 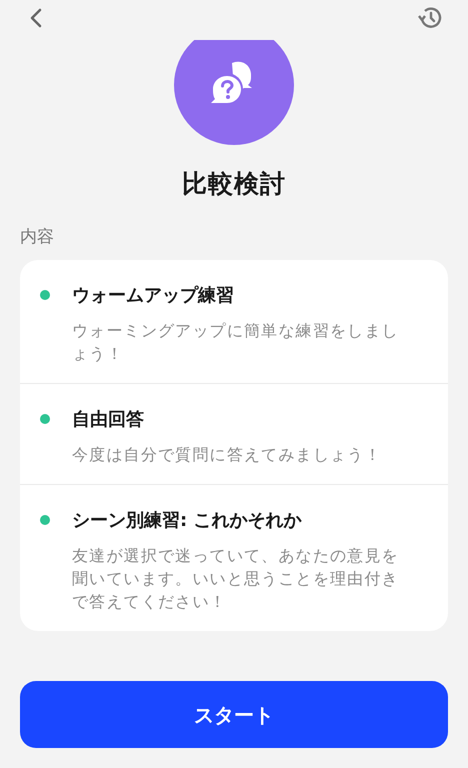 What do you see at coordinates (234, 714) in the screenshot?
I see `start-button: スタート` at bounding box center [234, 714].